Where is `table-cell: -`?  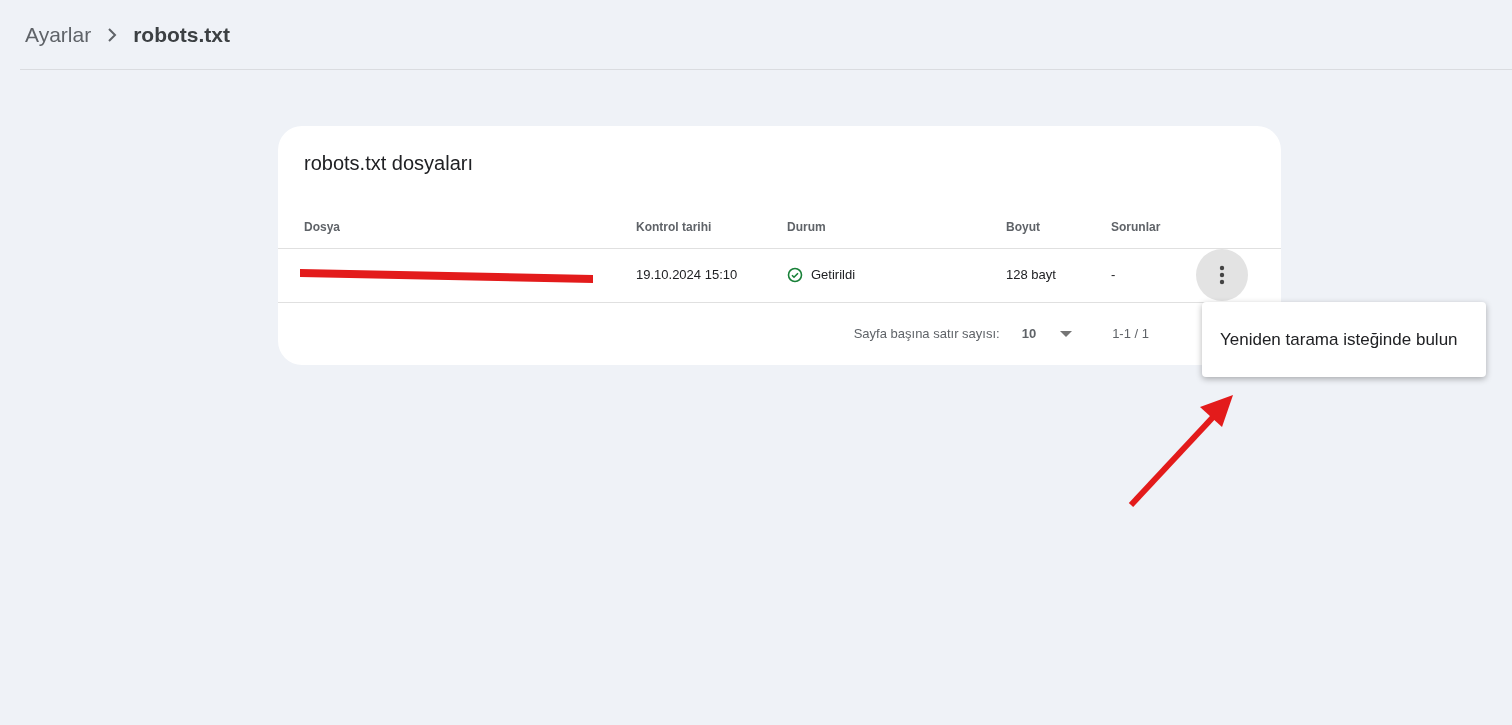 table-cell: - is located at coordinates (1113, 275).